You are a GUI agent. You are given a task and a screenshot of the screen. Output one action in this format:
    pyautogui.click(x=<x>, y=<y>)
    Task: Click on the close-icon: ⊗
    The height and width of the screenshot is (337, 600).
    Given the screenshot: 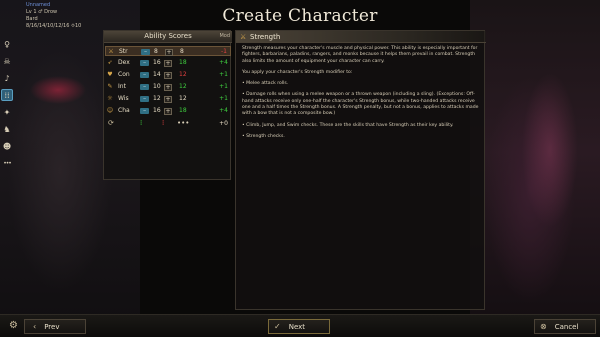 What is the action you would take?
    pyautogui.click(x=543, y=326)
    